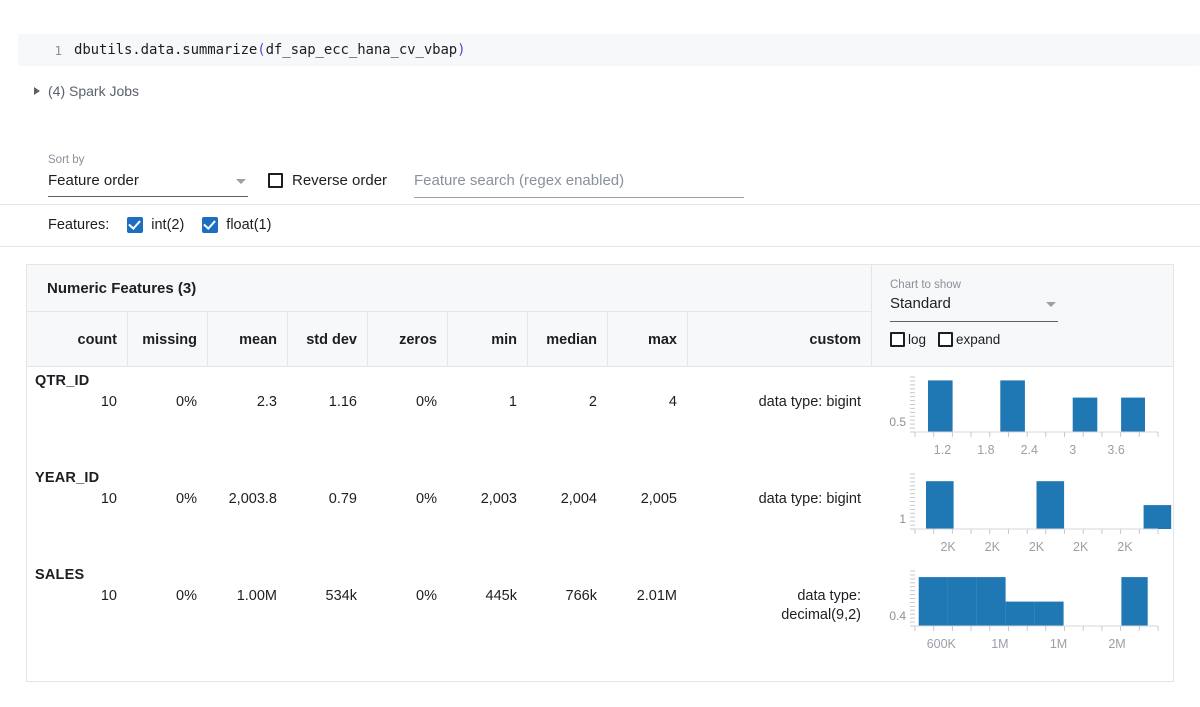 This screenshot has width=1200, height=707. I want to click on log-checkbox: log, so click(908, 339).